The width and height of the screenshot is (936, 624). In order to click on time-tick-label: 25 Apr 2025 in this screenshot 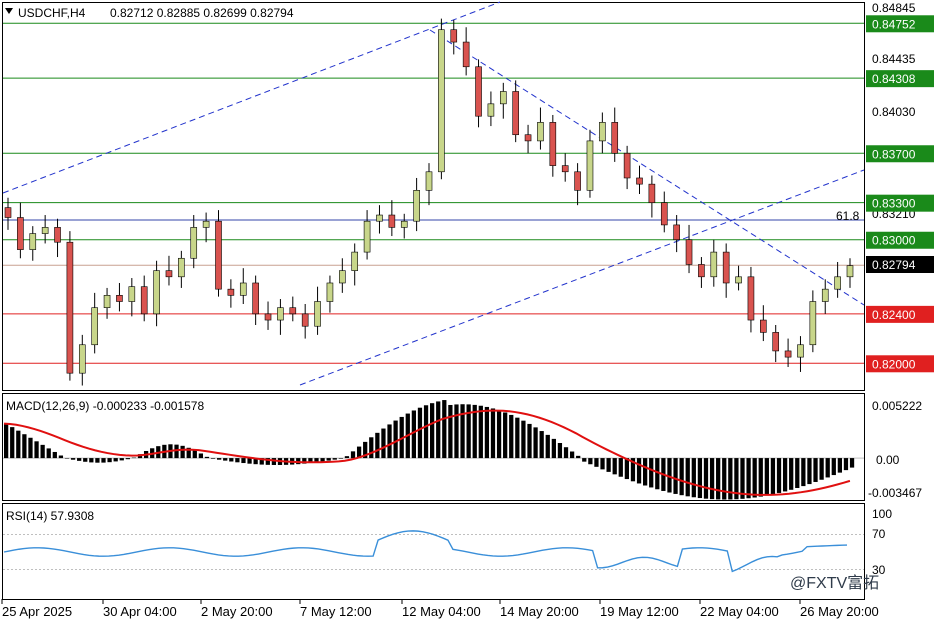, I will do `click(37, 611)`.